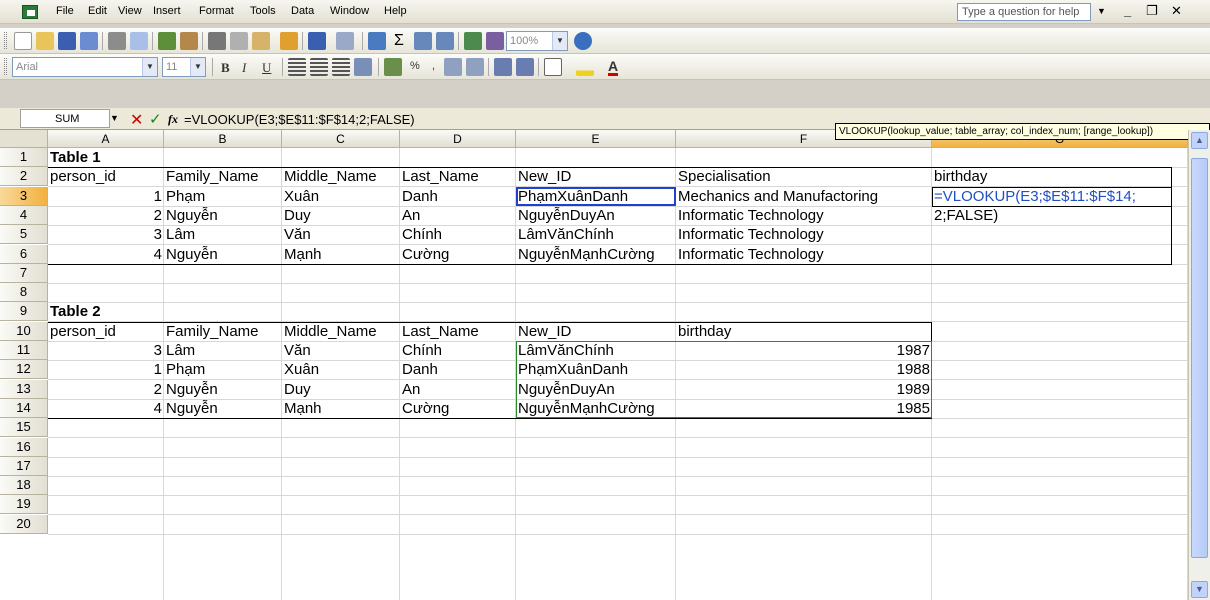  What do you see at coordinates (136, 120) in the screenshot?
I see `cancel-icon: ✕` at bounding box center [136, 120].